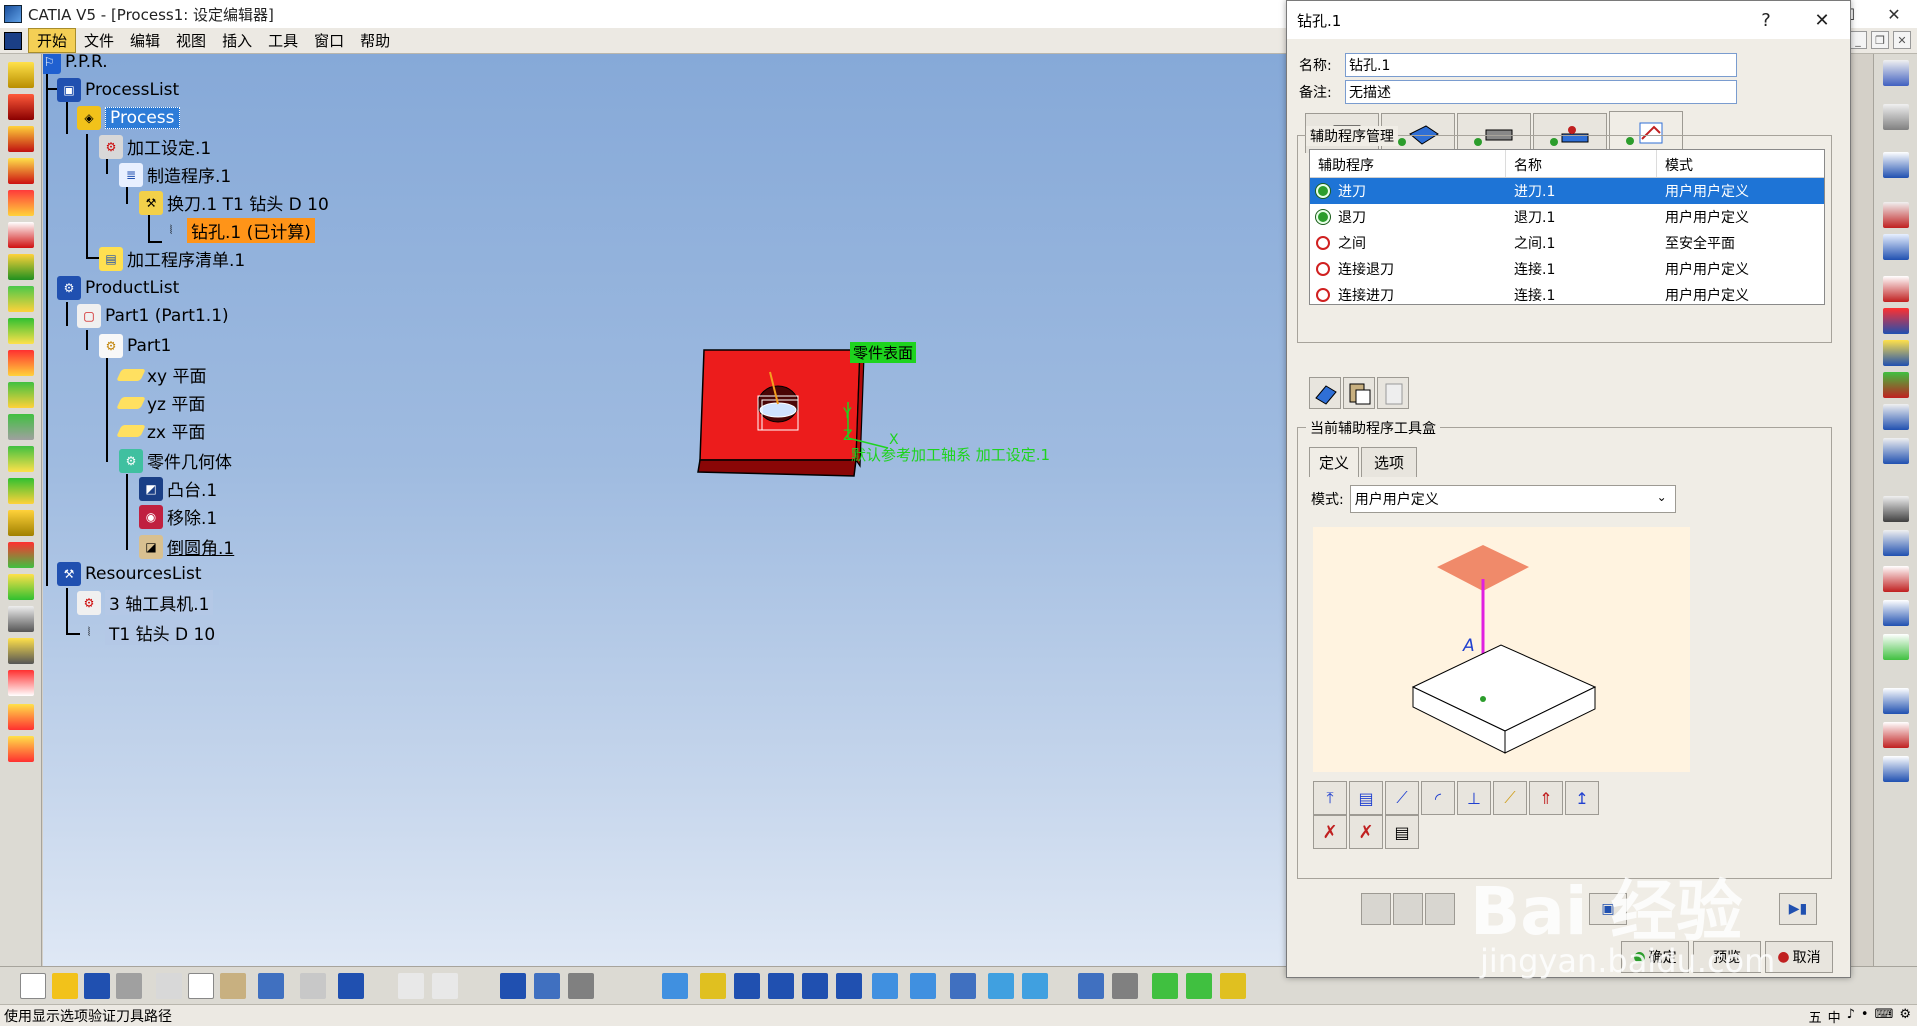 This screenshot has height=1026, width=1917. I want to click on comment-field, so click(1541, 92).